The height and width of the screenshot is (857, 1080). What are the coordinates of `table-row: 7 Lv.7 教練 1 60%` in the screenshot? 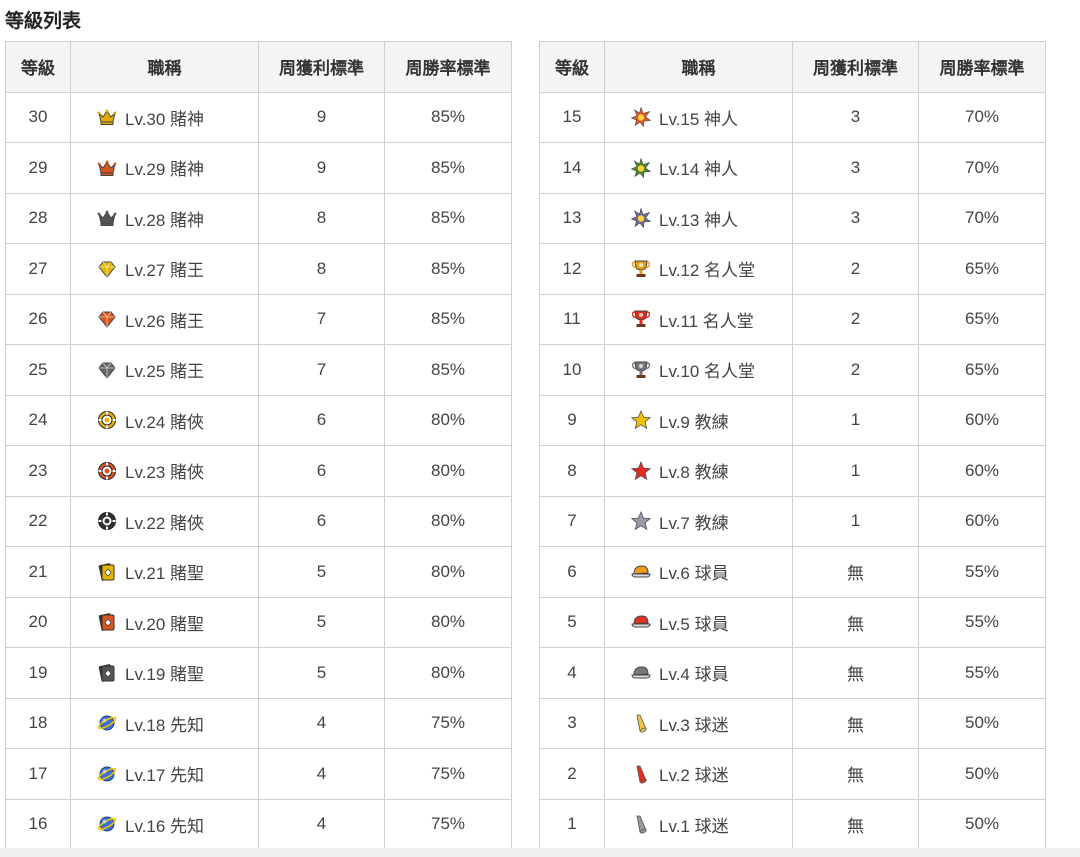 It's located at (792, 521).